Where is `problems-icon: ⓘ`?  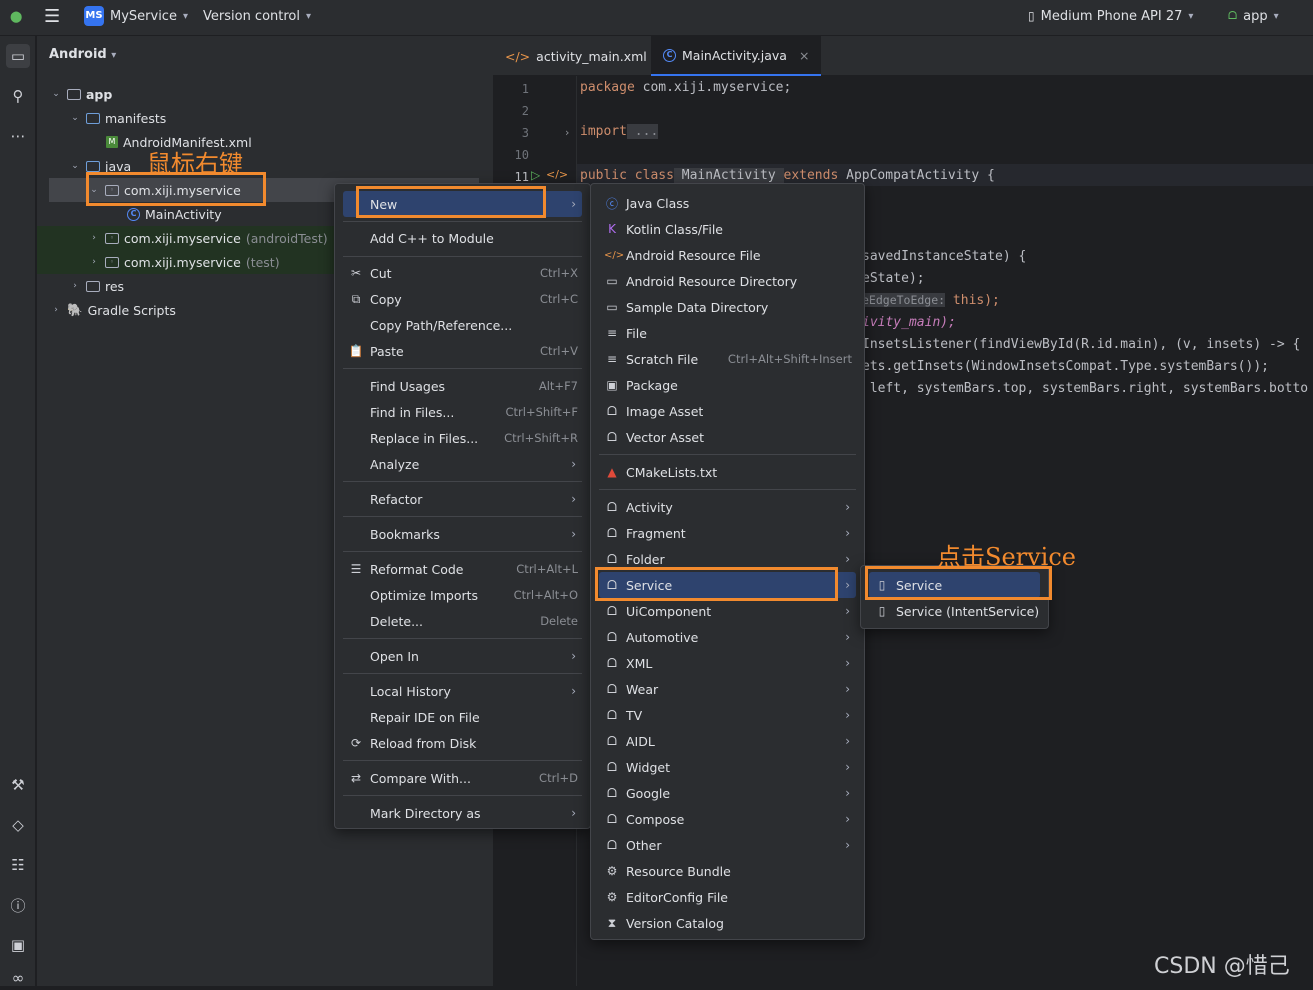 problems-icon: ⓘ is located at coordinates (18, 905).